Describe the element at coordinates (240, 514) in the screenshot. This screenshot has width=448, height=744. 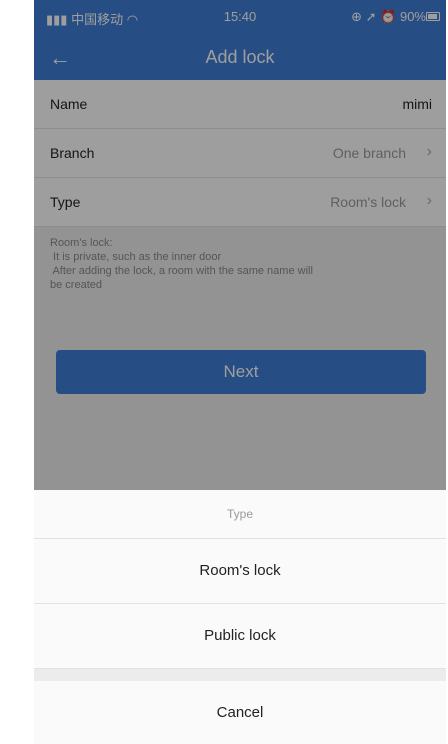
I see `sheet-title: Type` at that location.